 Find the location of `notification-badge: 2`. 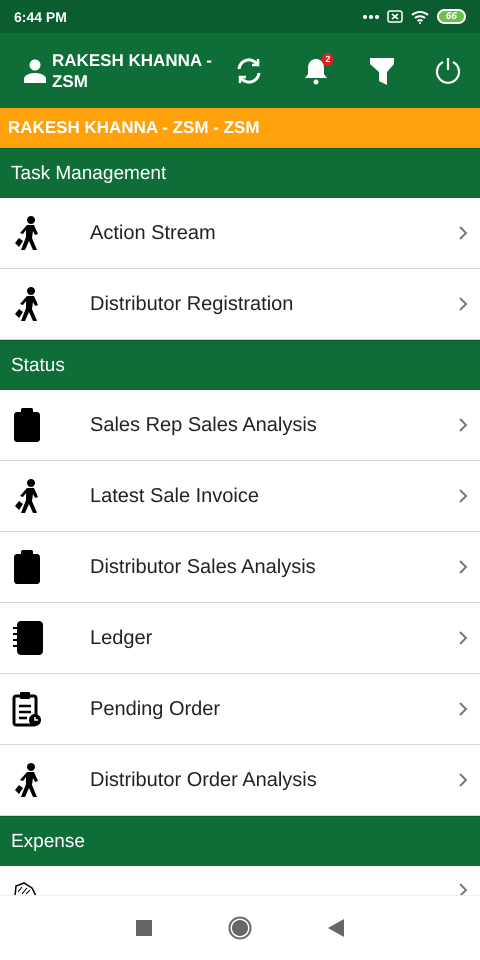

notification-badge: 2 is located at coordinates (328, 59).